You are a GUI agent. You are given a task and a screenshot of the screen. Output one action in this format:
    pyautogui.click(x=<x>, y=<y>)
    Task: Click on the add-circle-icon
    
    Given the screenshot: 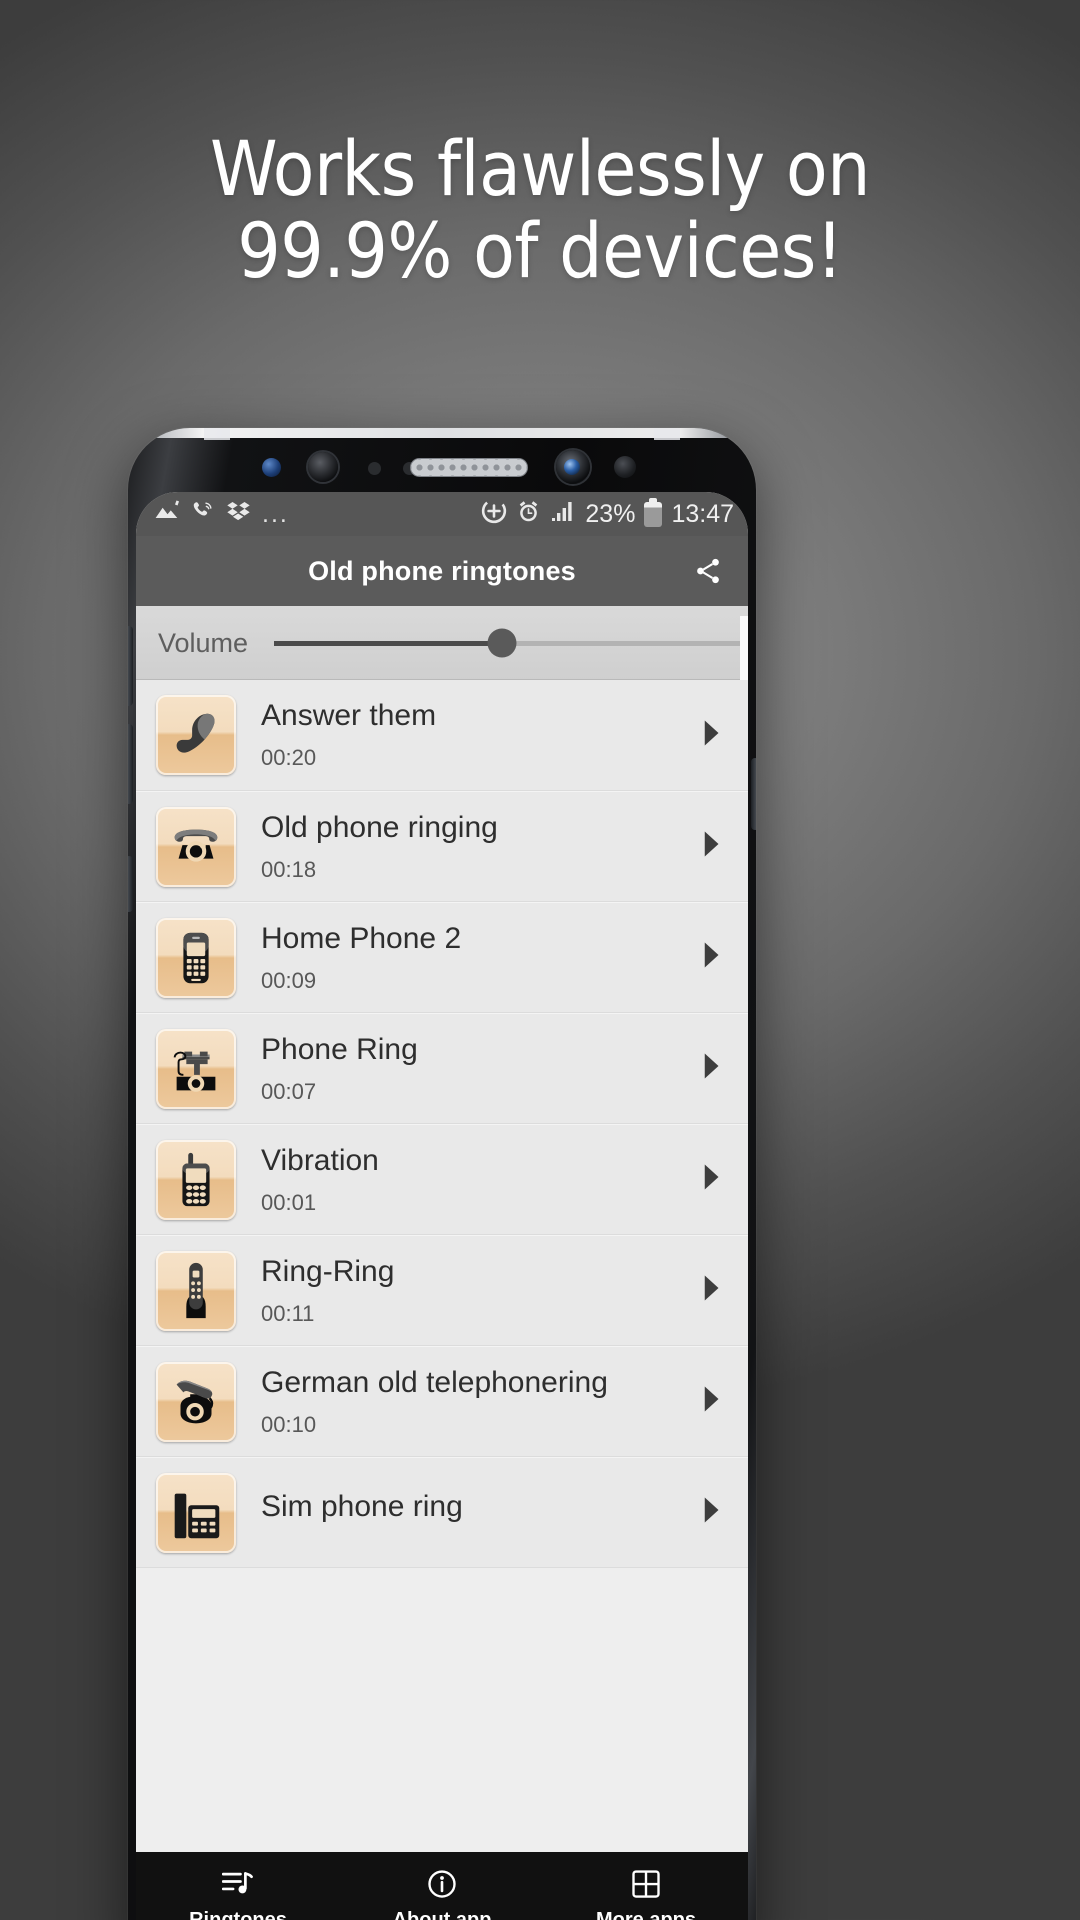 What is the action you would take?
    pyautogui.click(x=494, y=514)
    